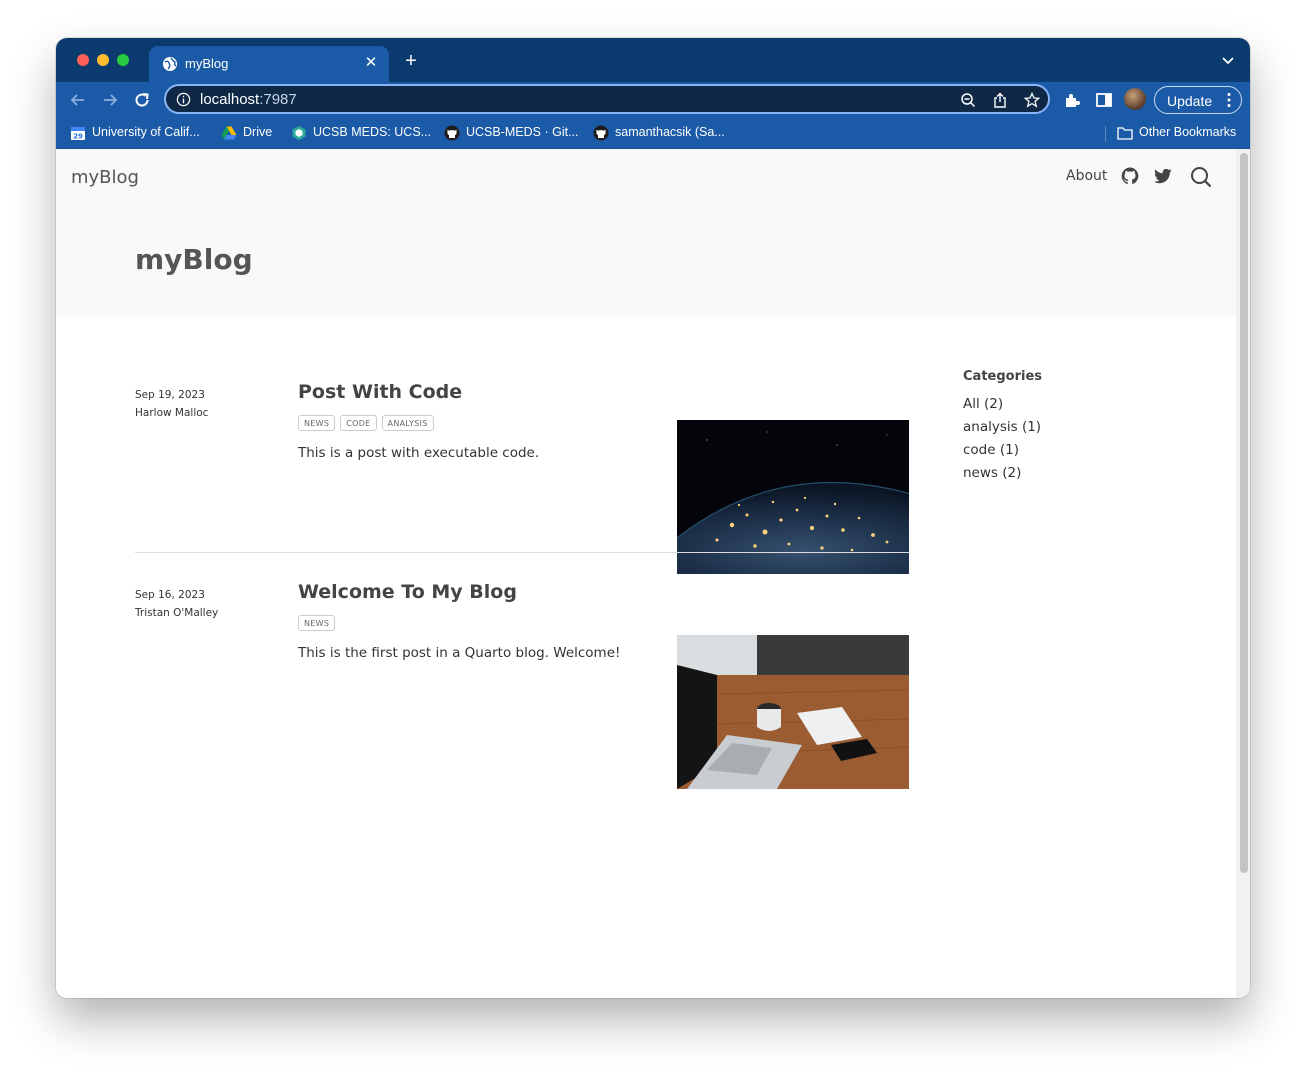 The image size is (1306, 1072). Describe the element at coordinates (646, 178) in the screenshot. I see `site-navbar: myBlog About` at that location.